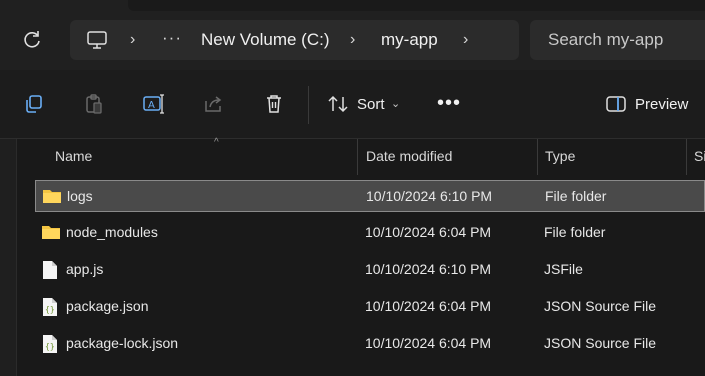  Describe the element at coordinates (34, 104) in the screenshot. I see `copy-icon` at that location.